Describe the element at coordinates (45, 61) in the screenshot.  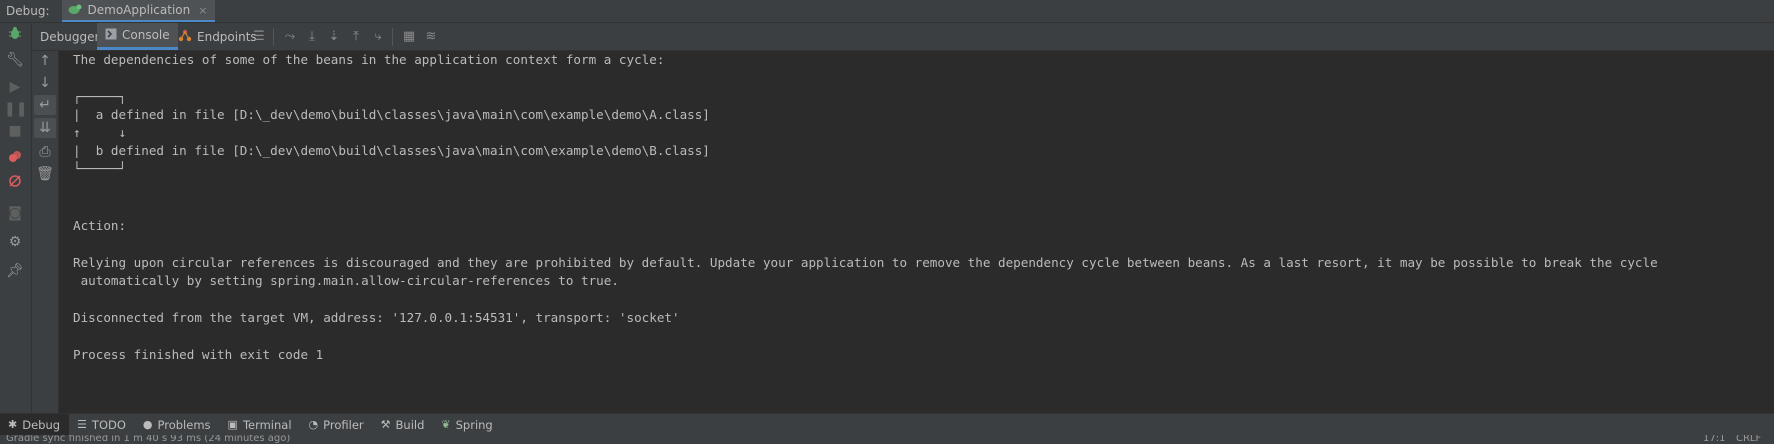
I see `up-arrow-icon: ↑` at that location.